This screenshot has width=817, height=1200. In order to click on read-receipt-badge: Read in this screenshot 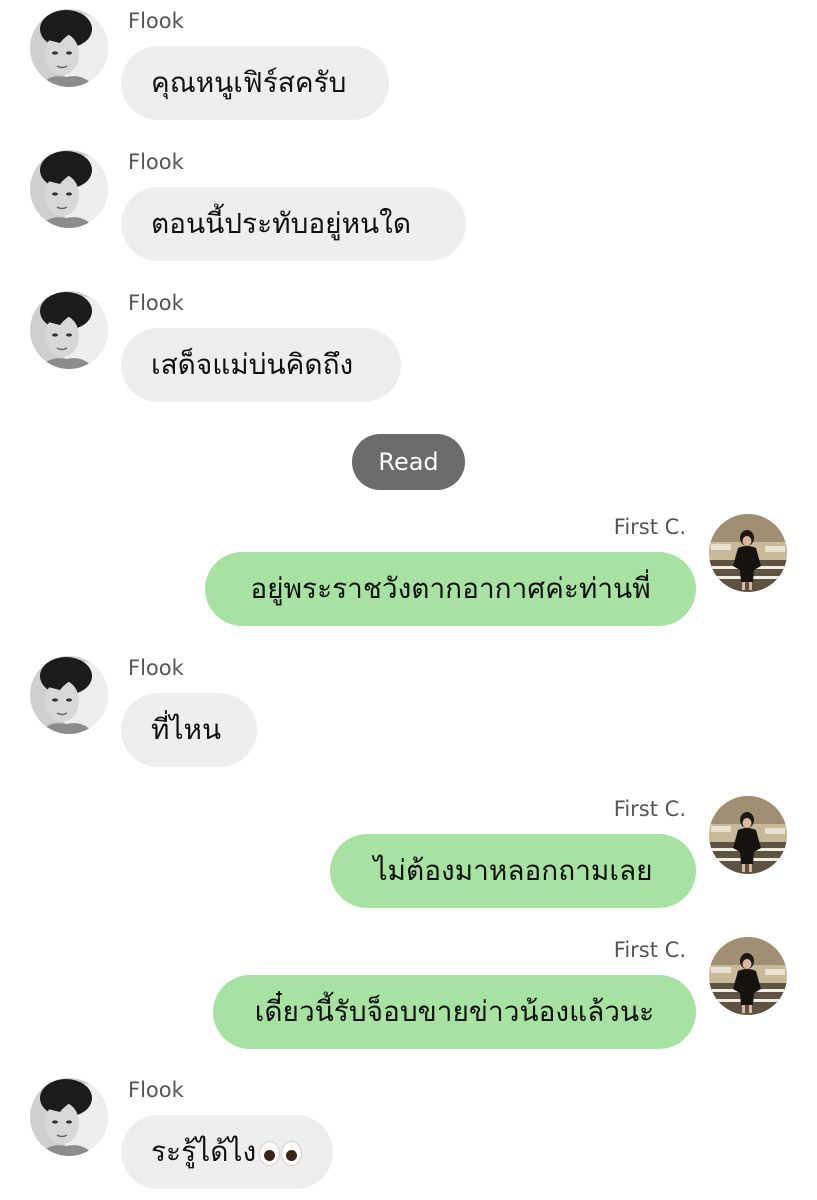, I will do `click(408, 462)`.